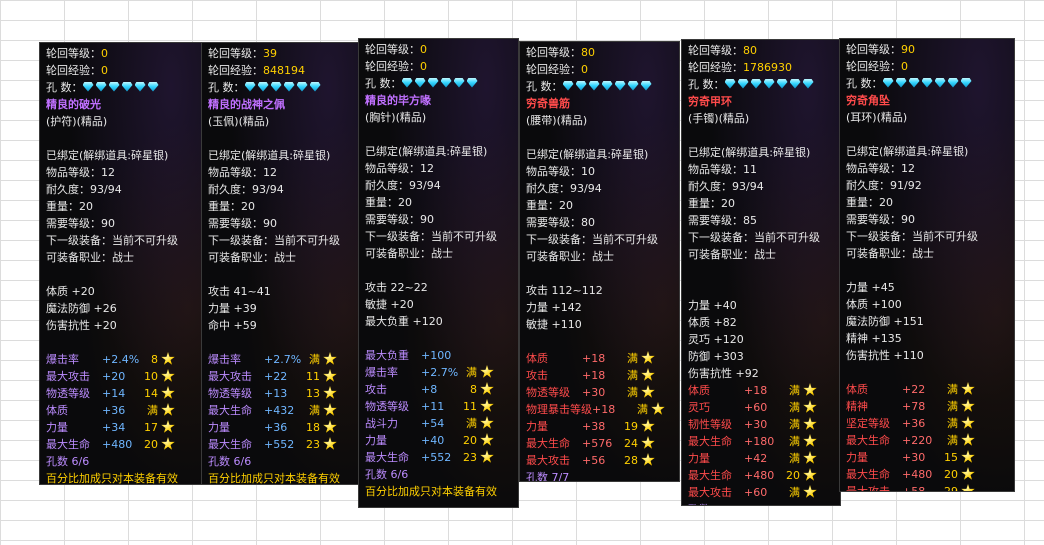  What do you see at coordinates (122, 70) in the screenshot?
I see `lunhui-exp-row: 轮回经验：0` at bounding box center [122, 70].